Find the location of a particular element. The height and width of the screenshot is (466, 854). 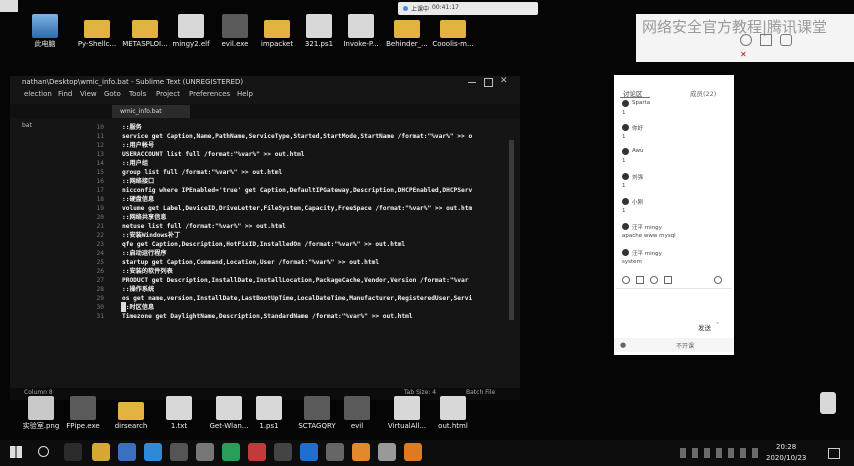

send-dropdown-icon: ˅ is located at coordinates (717, 325).